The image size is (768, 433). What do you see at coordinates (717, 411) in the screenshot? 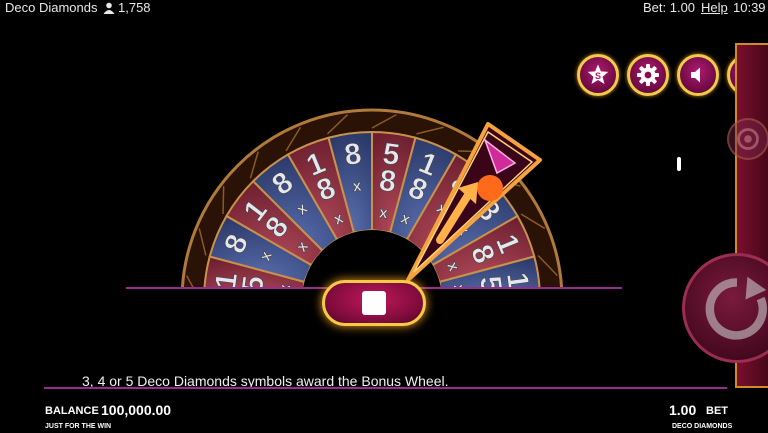
I see `bet-label: BET` at bounding box center [717, 411].